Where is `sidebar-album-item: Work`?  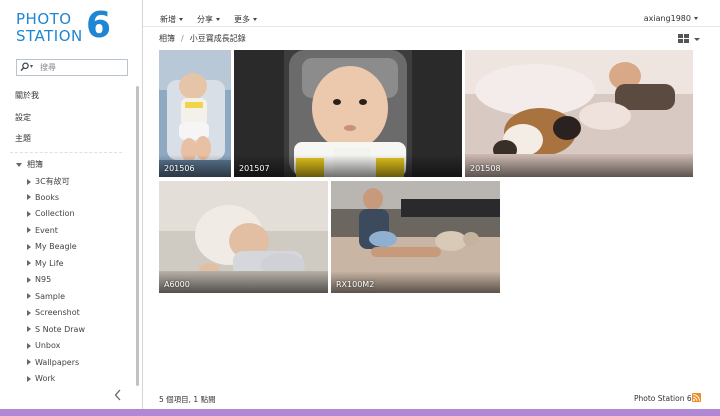
sidebar-album-item: Work is located at coordinates (41, 378).